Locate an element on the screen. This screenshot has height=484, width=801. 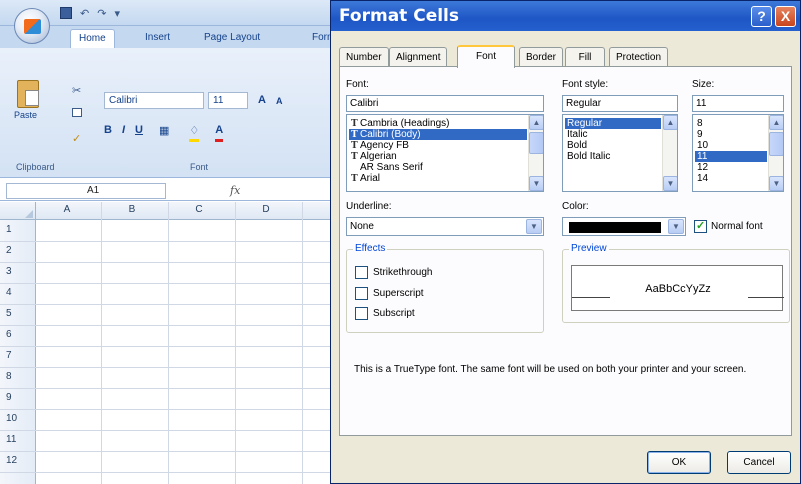
size-input: 11 is located at coordinates (738, 103).